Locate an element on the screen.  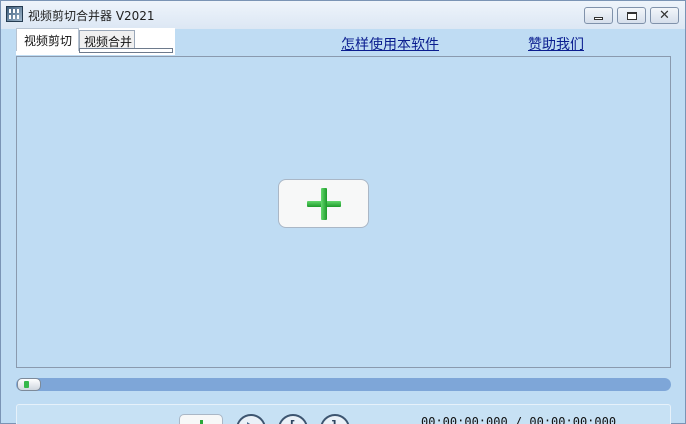
tab-video-merge: 视频合并 is located at coordinates (107, 40).